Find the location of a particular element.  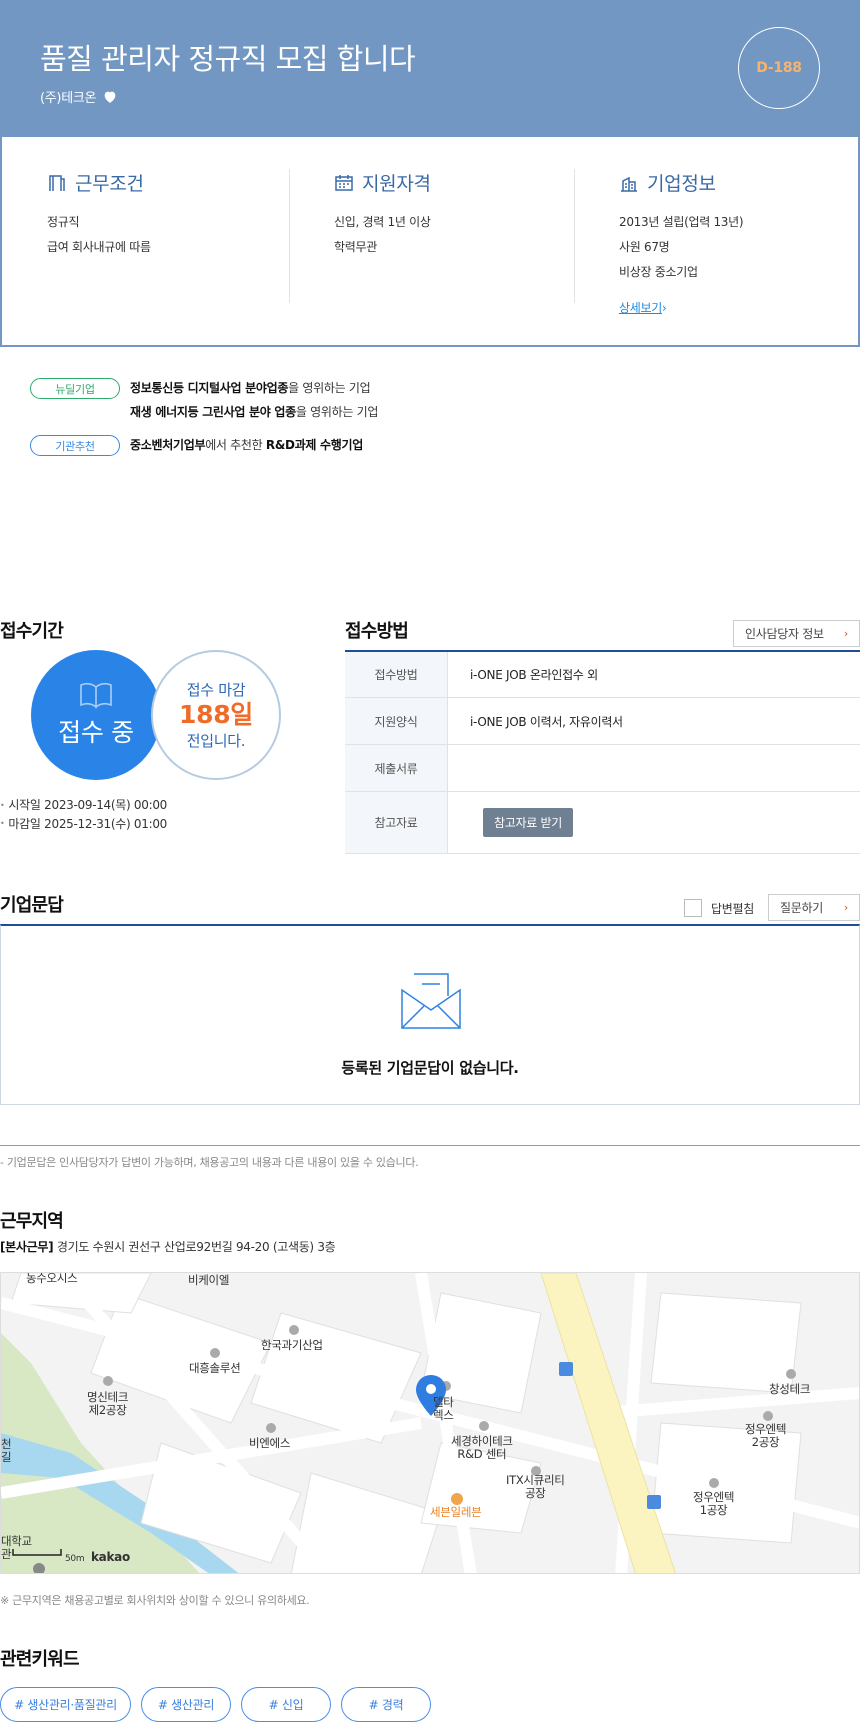

map-poi: 농수오시스 is located at coordinates (52, 1278).